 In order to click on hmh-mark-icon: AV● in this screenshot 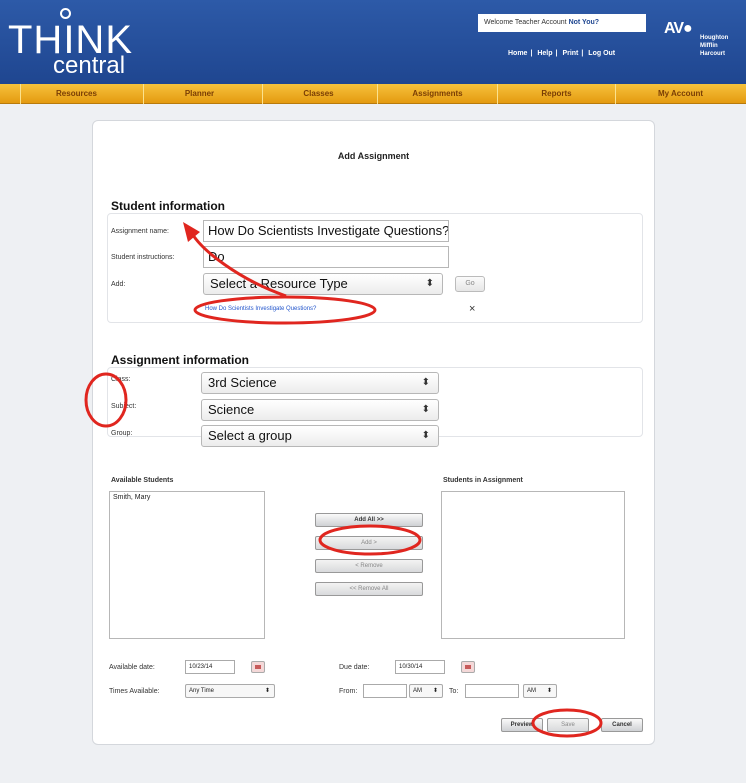, I will do `click(678, 28)`.